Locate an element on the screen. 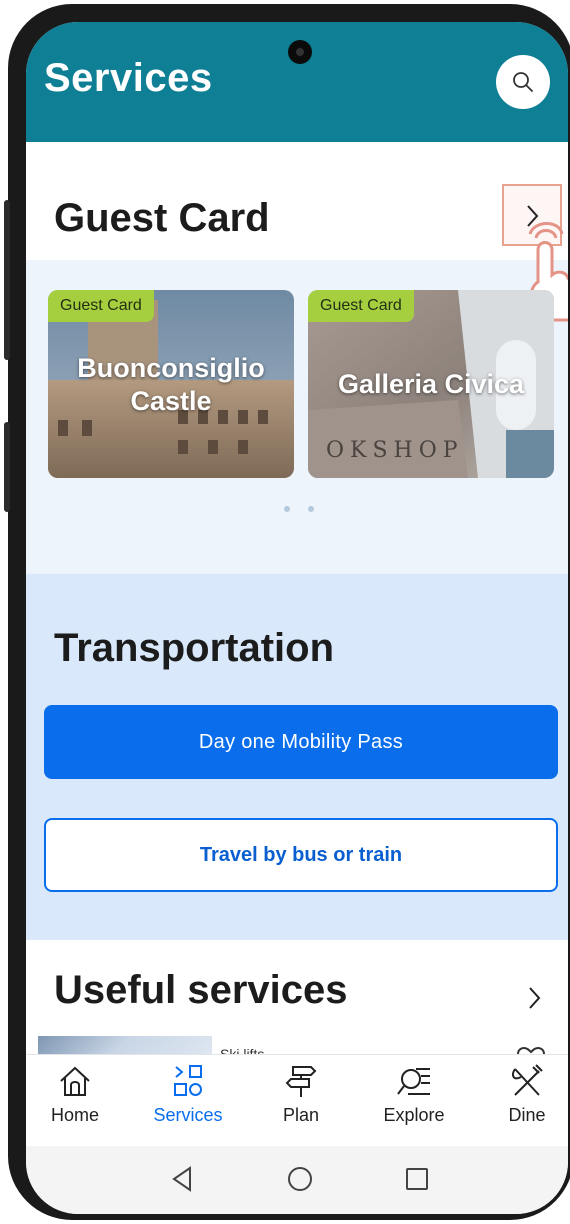  back-icon is located at coordinates (182, 1179).